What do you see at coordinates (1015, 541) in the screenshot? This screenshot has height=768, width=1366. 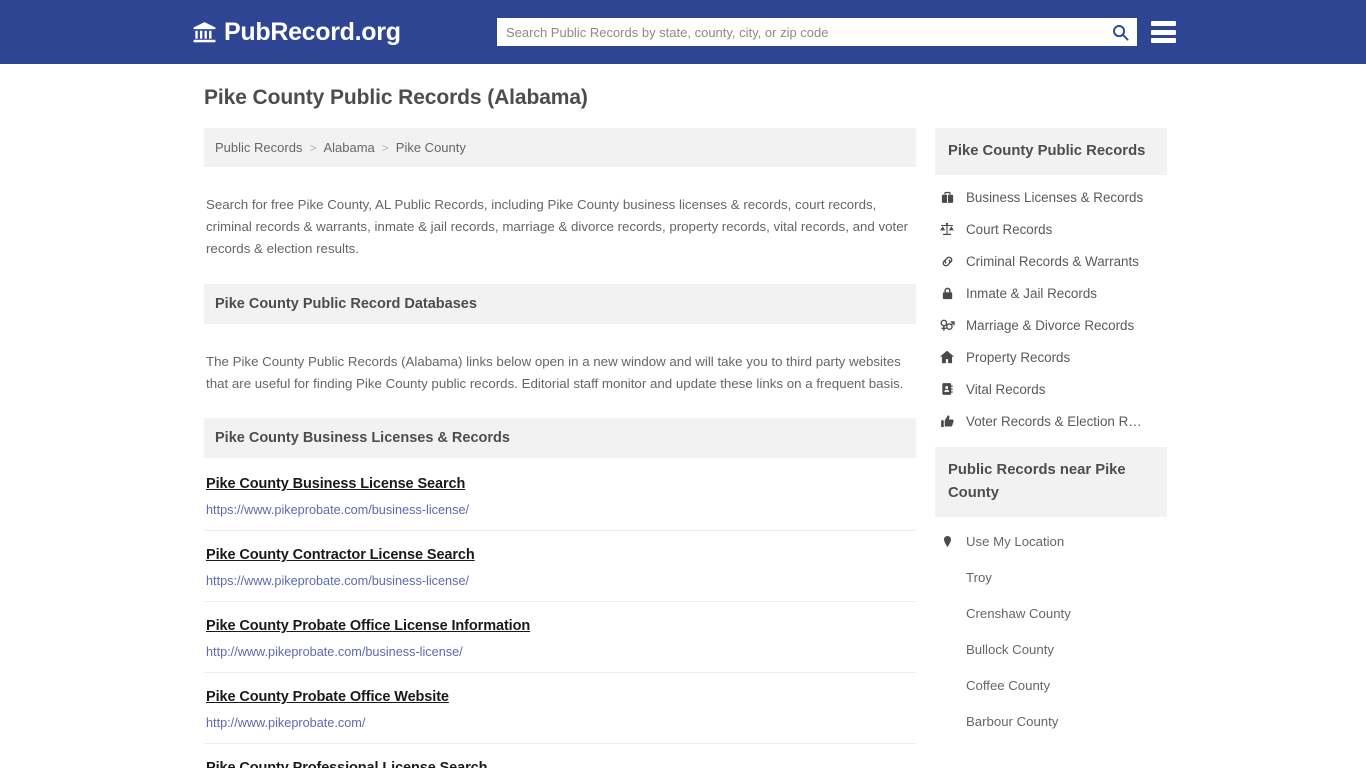 I see `use-my-location-label: Use My Location` at bounding box center [1015, 541].